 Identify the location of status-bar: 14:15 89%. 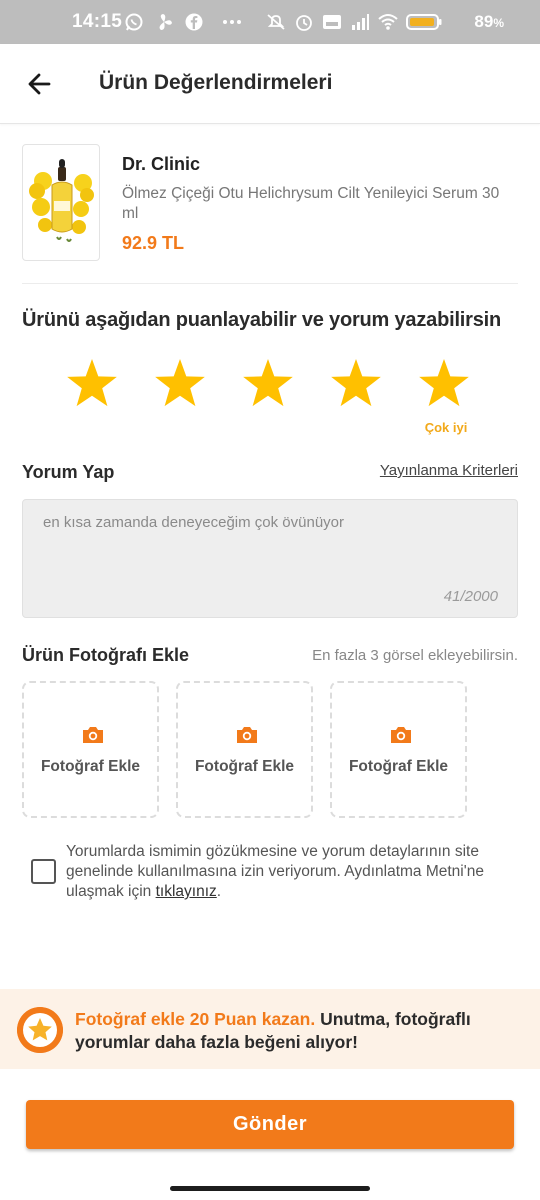
(270, 22).